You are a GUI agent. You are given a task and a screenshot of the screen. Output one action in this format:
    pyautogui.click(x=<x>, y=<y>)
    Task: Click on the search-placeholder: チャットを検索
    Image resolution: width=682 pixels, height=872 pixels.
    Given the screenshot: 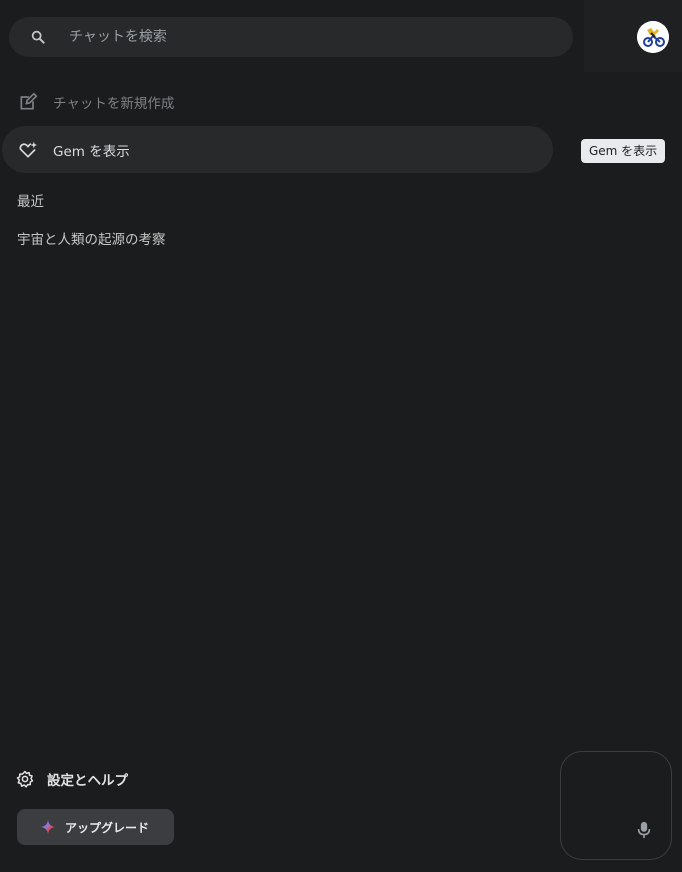 What is the action you would take?
    pyautogui.click(x=118, y=37)
    